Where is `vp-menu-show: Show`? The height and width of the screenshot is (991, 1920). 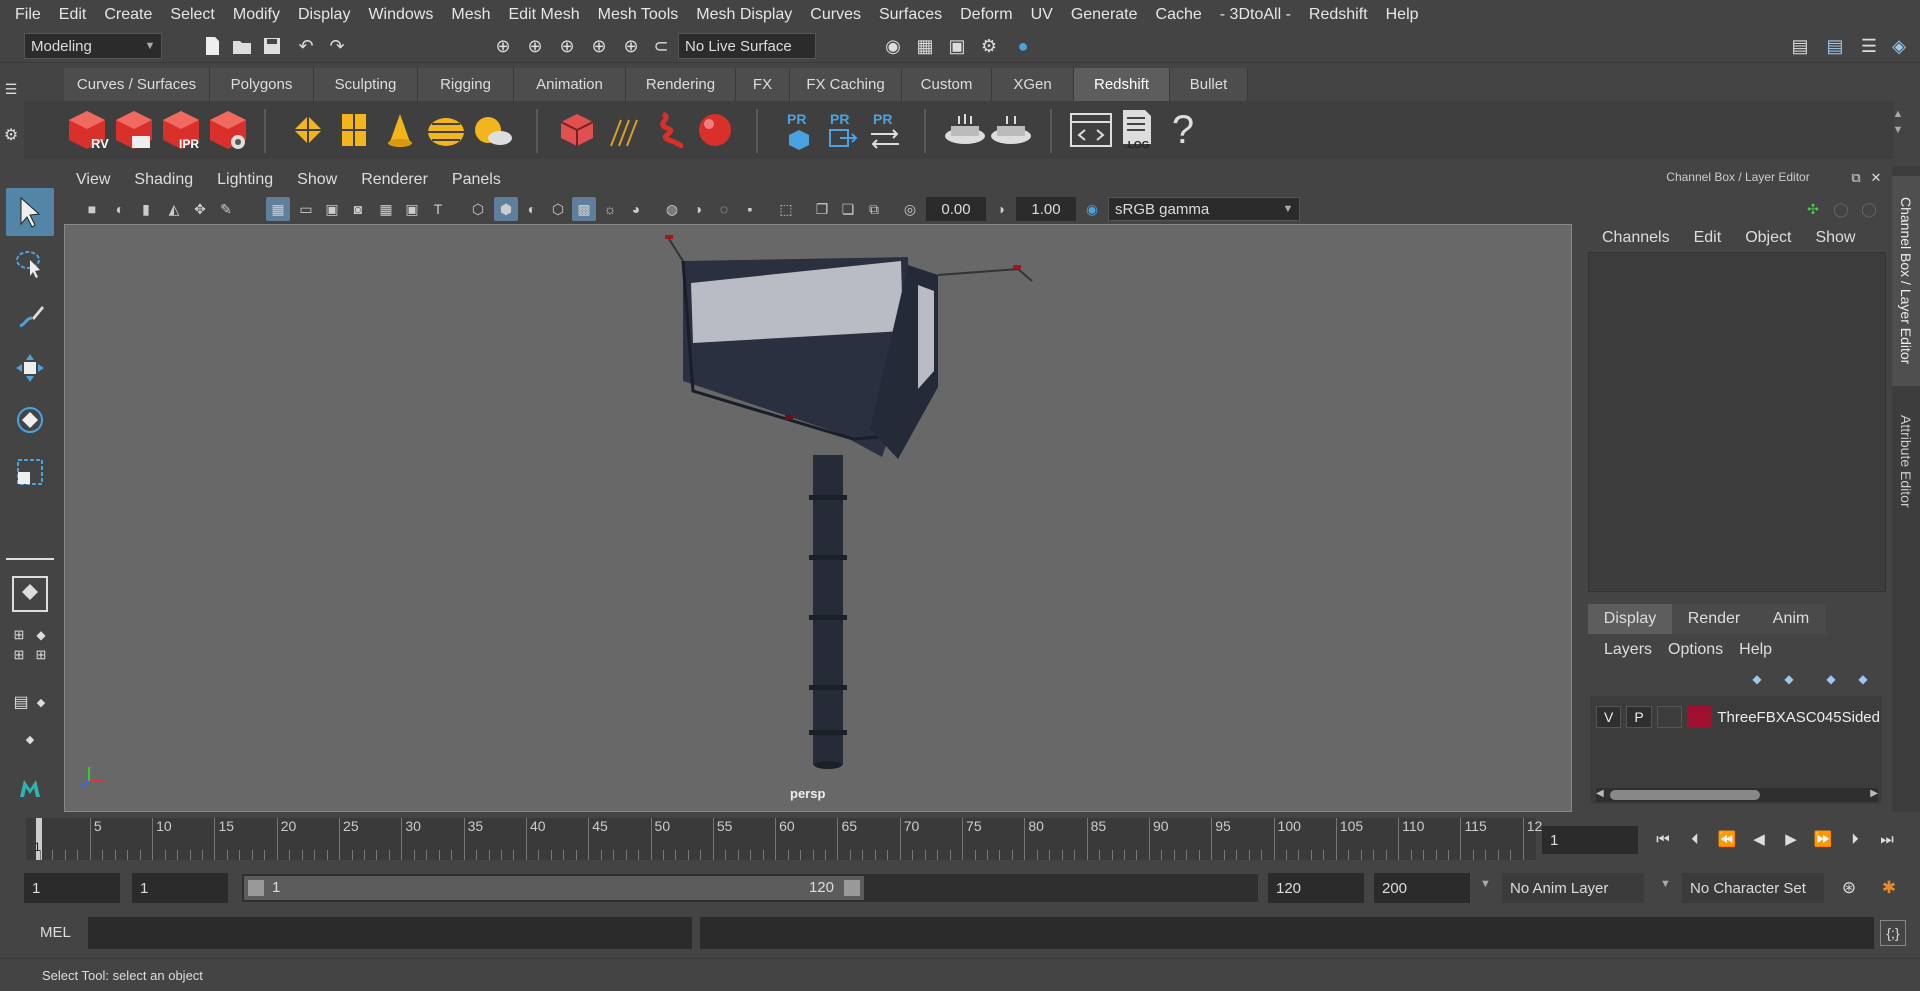 vp-menu-show: Show is located at coordinates (317, 180).